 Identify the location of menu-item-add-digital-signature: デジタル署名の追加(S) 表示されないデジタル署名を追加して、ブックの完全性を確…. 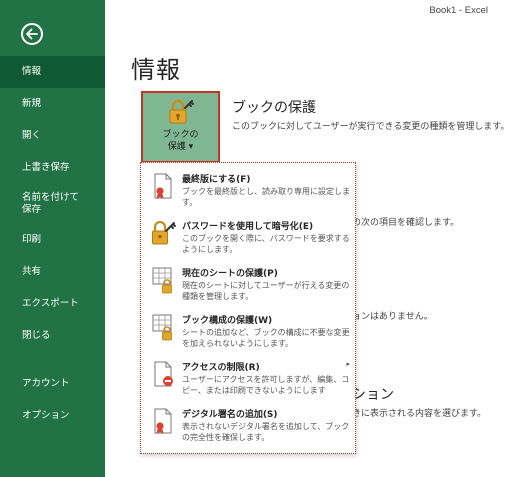
(248, 425).